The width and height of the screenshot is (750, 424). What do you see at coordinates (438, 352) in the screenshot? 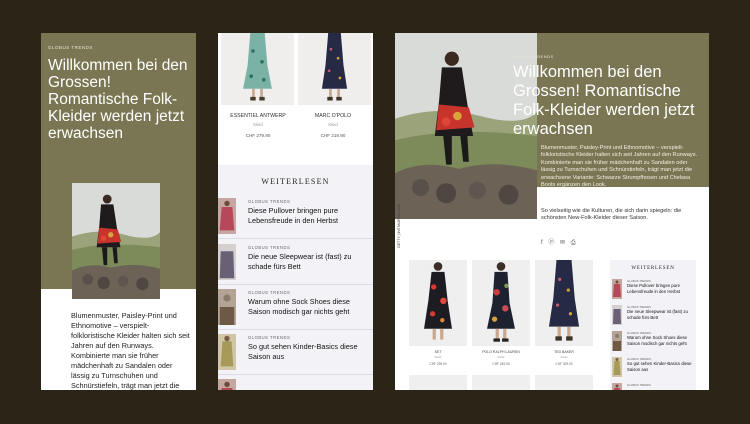
I see `product-brand: SET` at bounding box center [438, 352].